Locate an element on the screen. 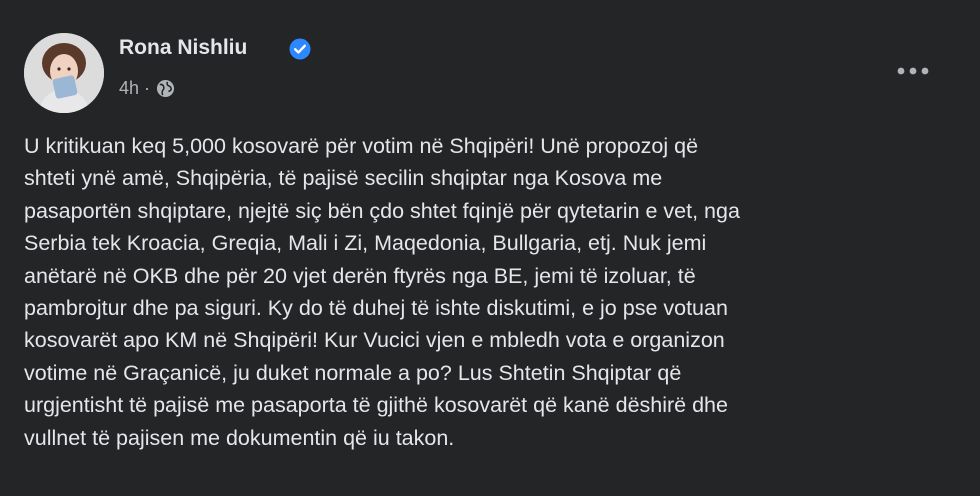 This screenshot has width=980, height=496. more-options-button is located at coordinates (913, 71).